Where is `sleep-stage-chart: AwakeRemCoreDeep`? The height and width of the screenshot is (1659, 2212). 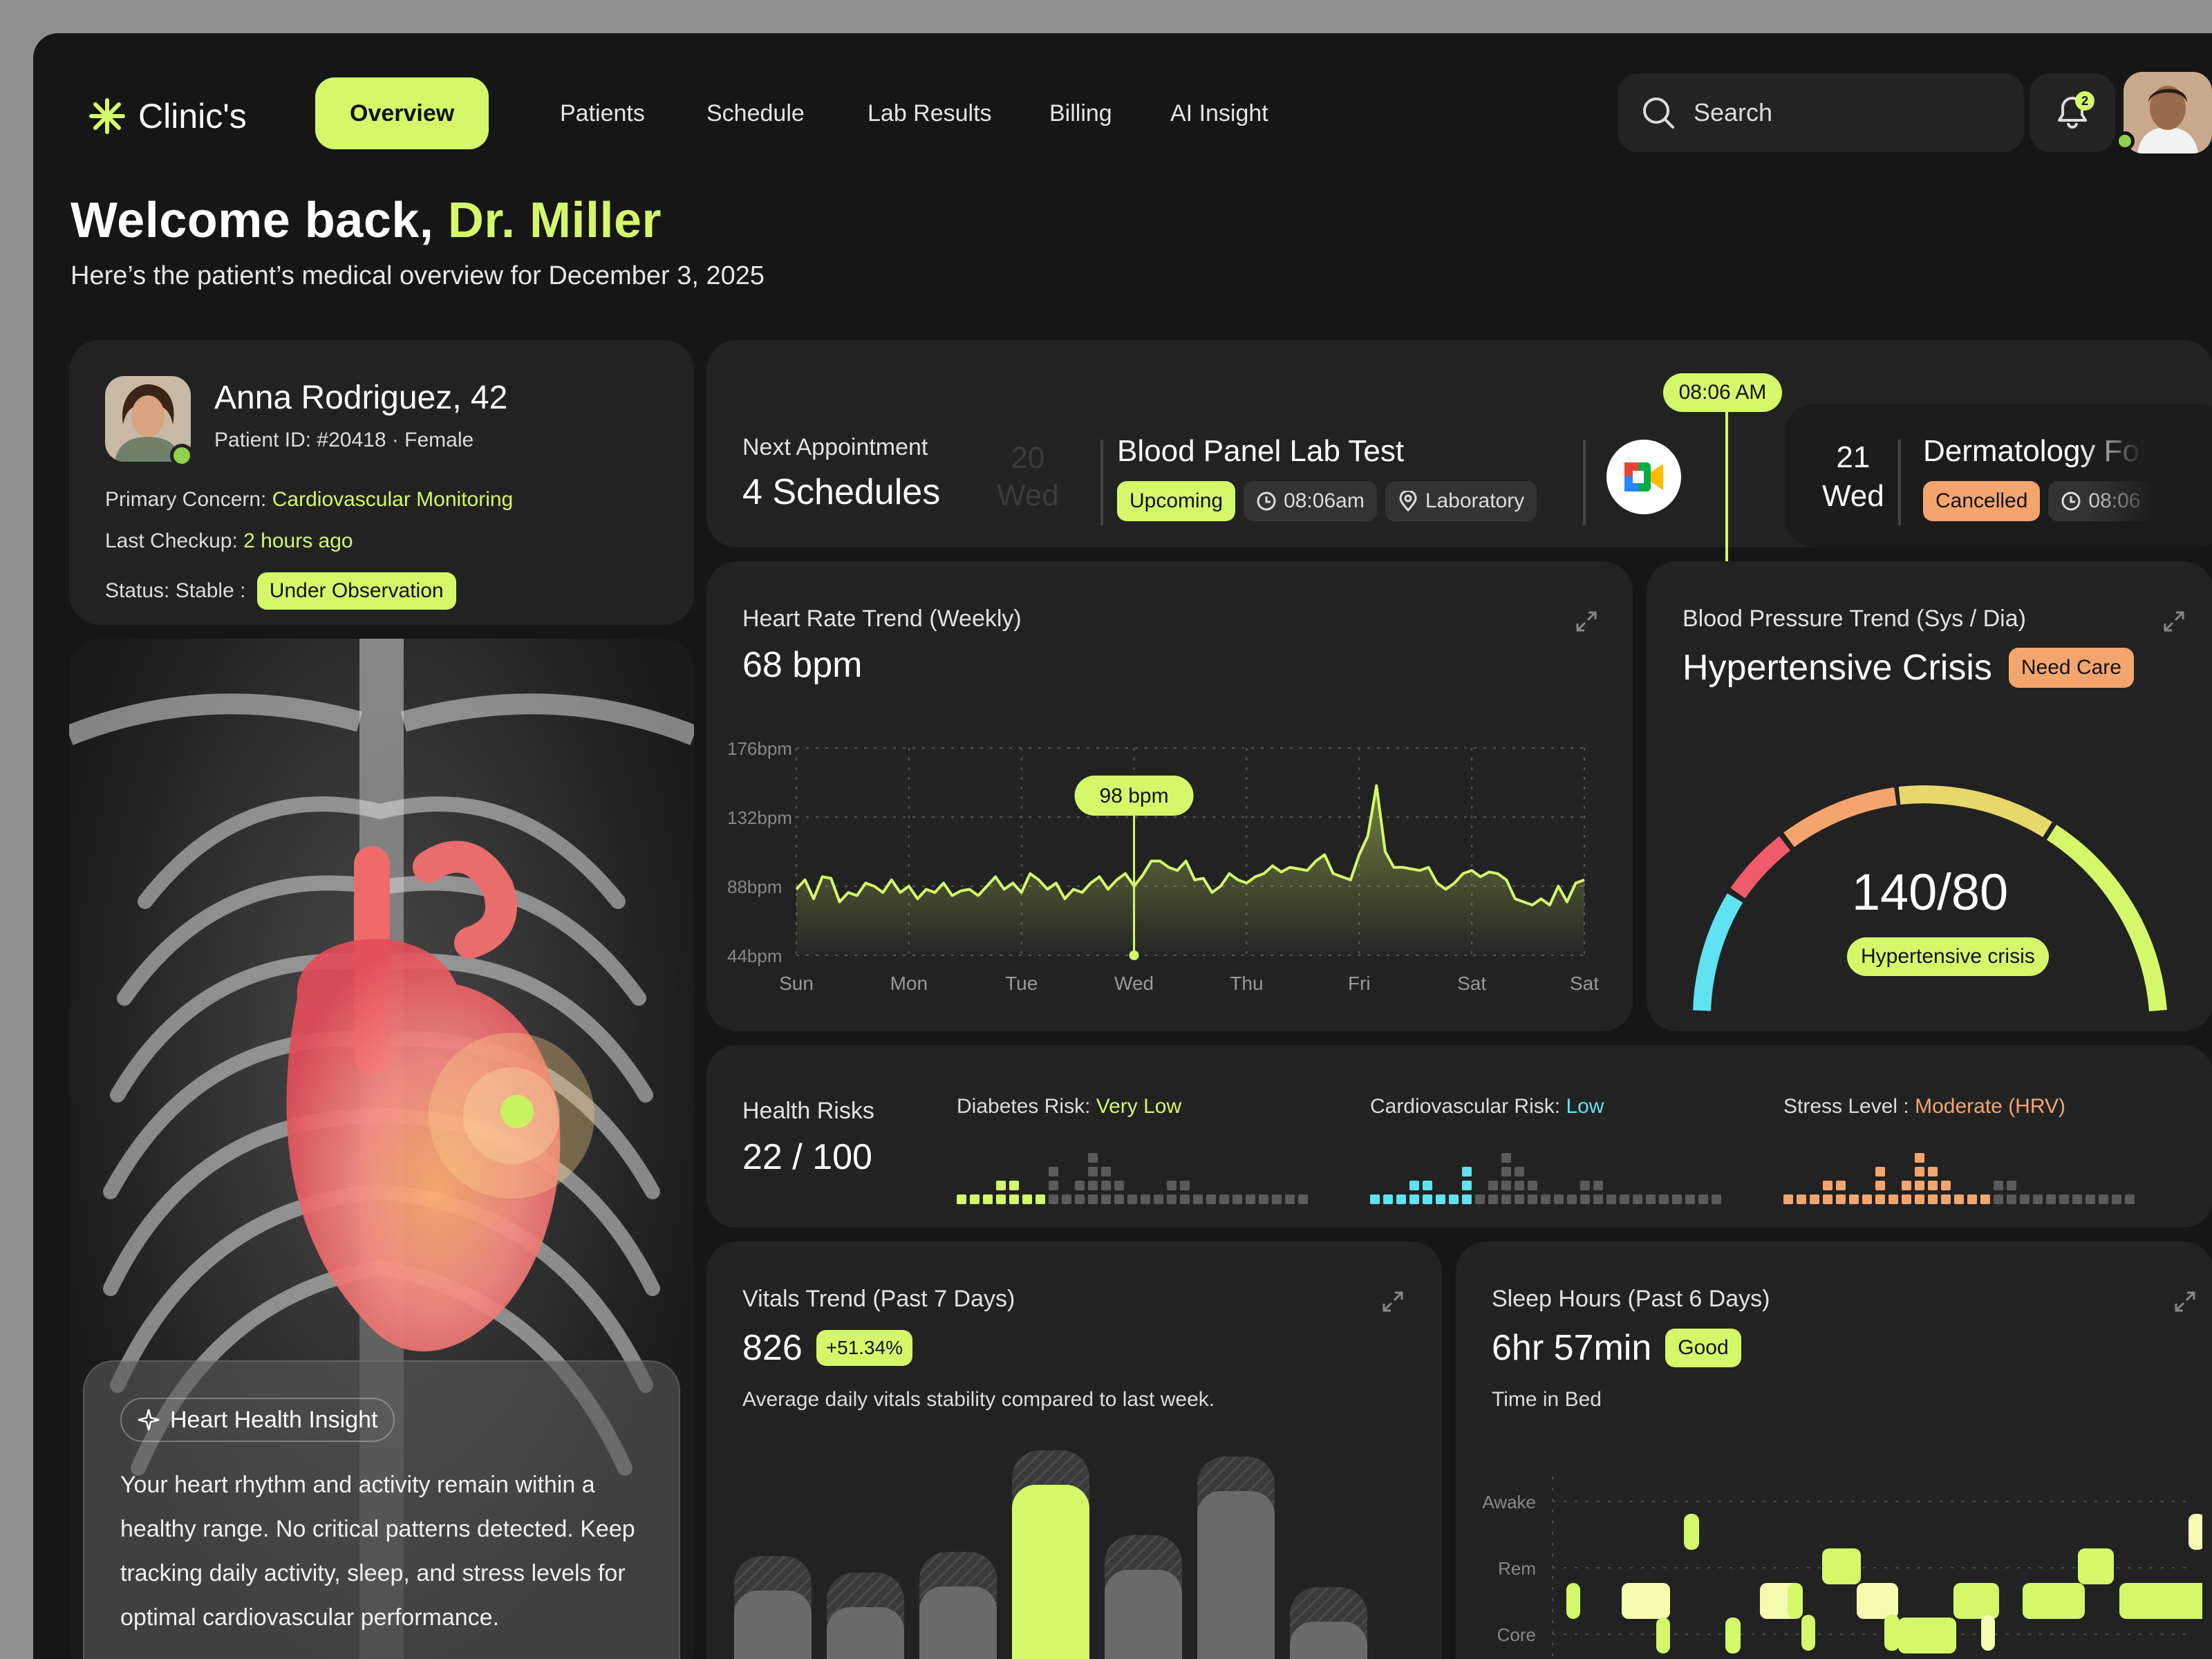
sleep-stage-chart: AwakeRemCoreDeep is located at coordinates (1836, 1540).